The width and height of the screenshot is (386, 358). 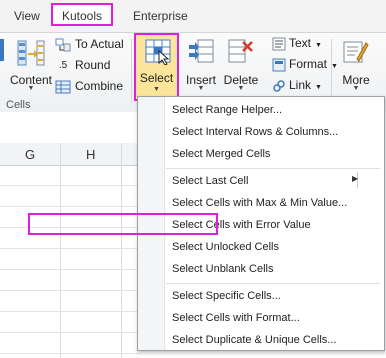 I want to click on more-icon, so click(x=356, y=52).